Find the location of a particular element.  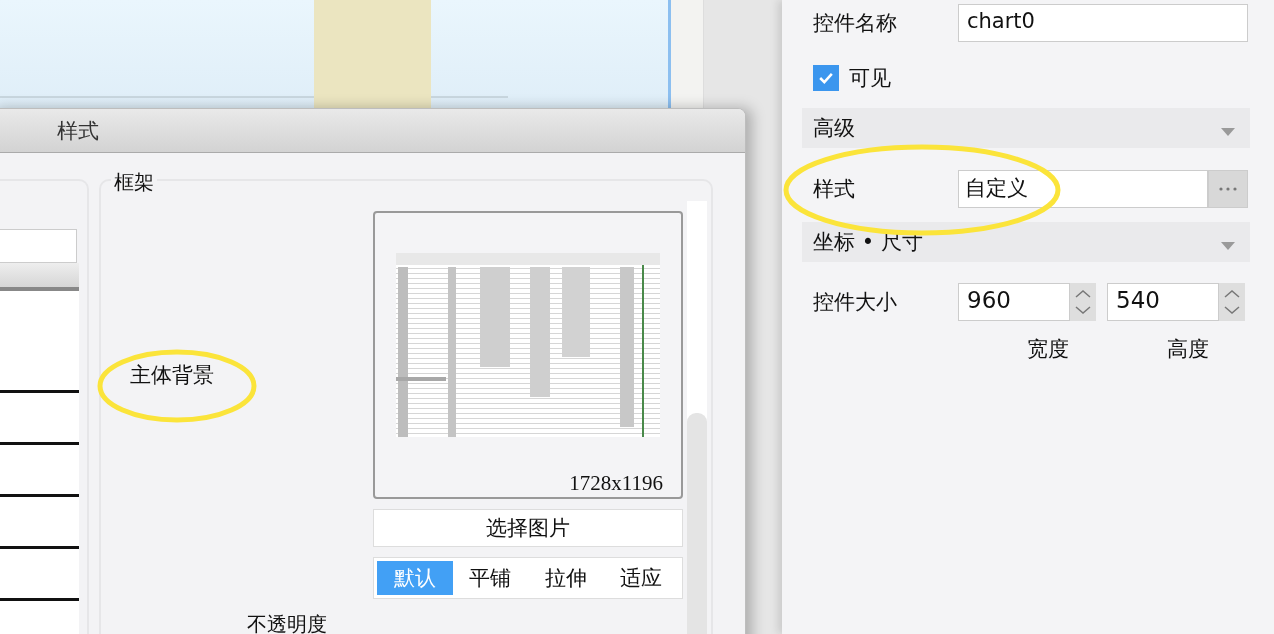

image-size: 1728x1196 is located at coordinates (616, 483).